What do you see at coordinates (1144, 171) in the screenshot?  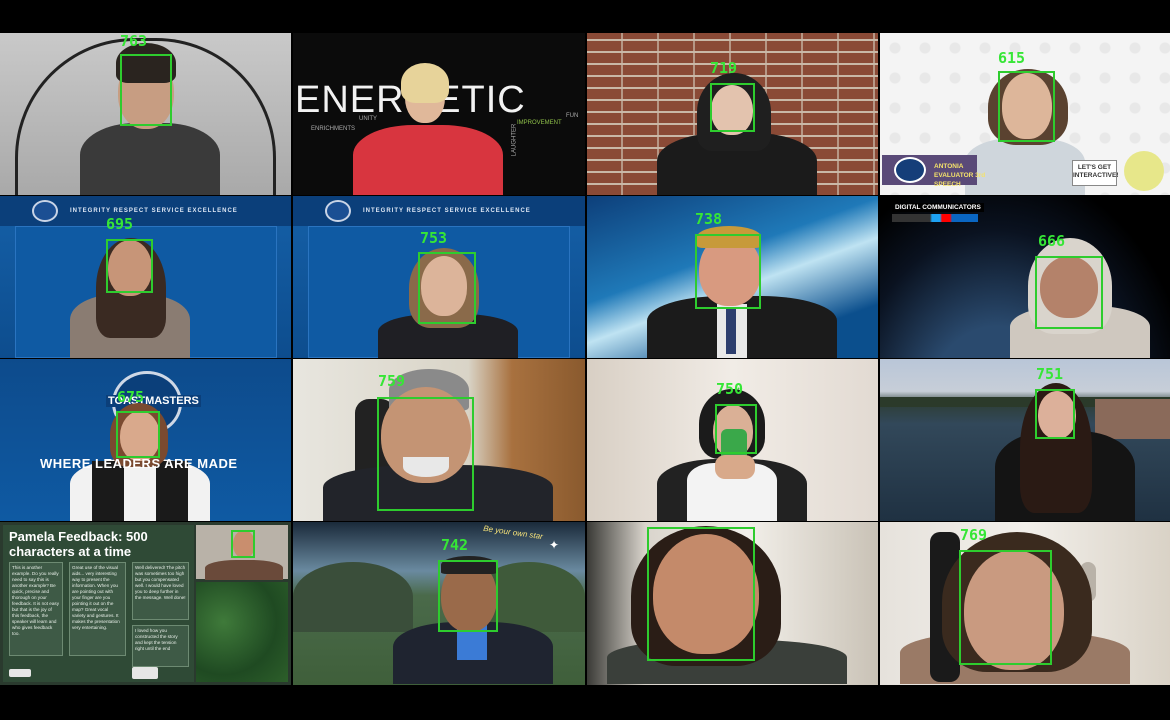 I see `hand-icon` at bounding box center [1144, 171].